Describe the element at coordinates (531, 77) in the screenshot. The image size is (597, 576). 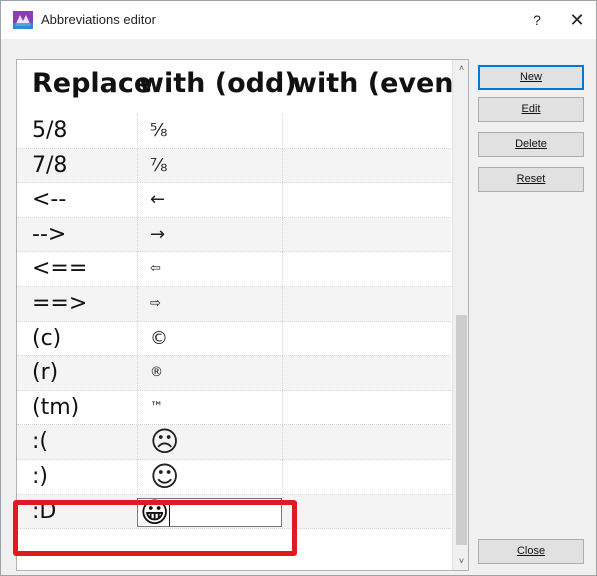
I see `new-button: New` at that location.